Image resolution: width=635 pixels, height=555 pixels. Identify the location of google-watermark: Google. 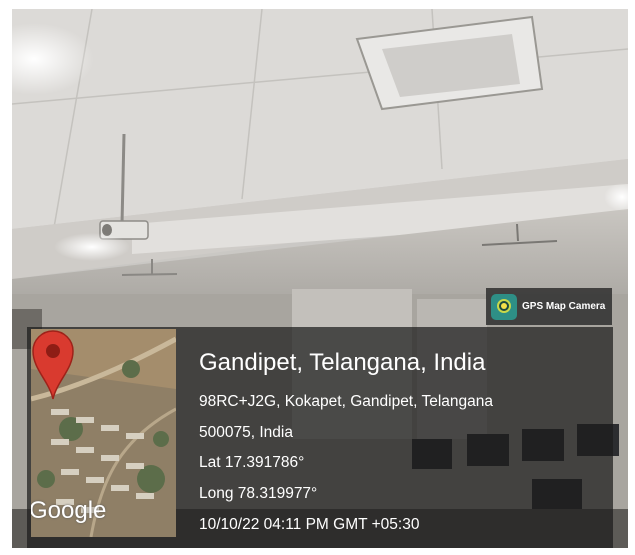
(69, 510).